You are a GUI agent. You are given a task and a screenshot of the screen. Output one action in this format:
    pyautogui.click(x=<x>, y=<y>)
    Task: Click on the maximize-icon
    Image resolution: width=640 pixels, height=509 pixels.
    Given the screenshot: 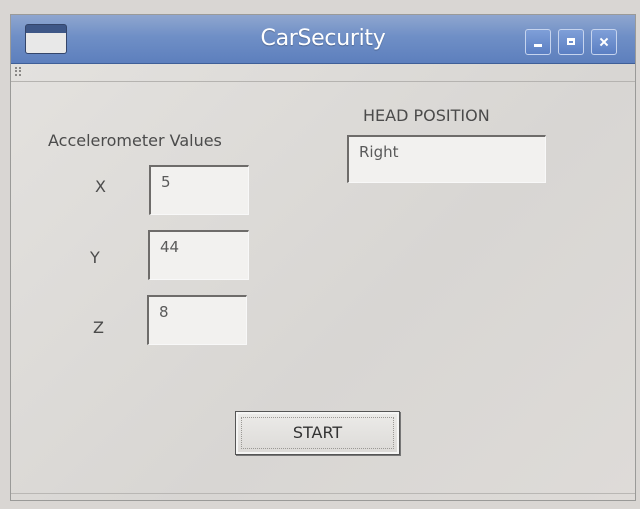 What is the action you would take?
    pyautogui.click(x=571, y=42)
    